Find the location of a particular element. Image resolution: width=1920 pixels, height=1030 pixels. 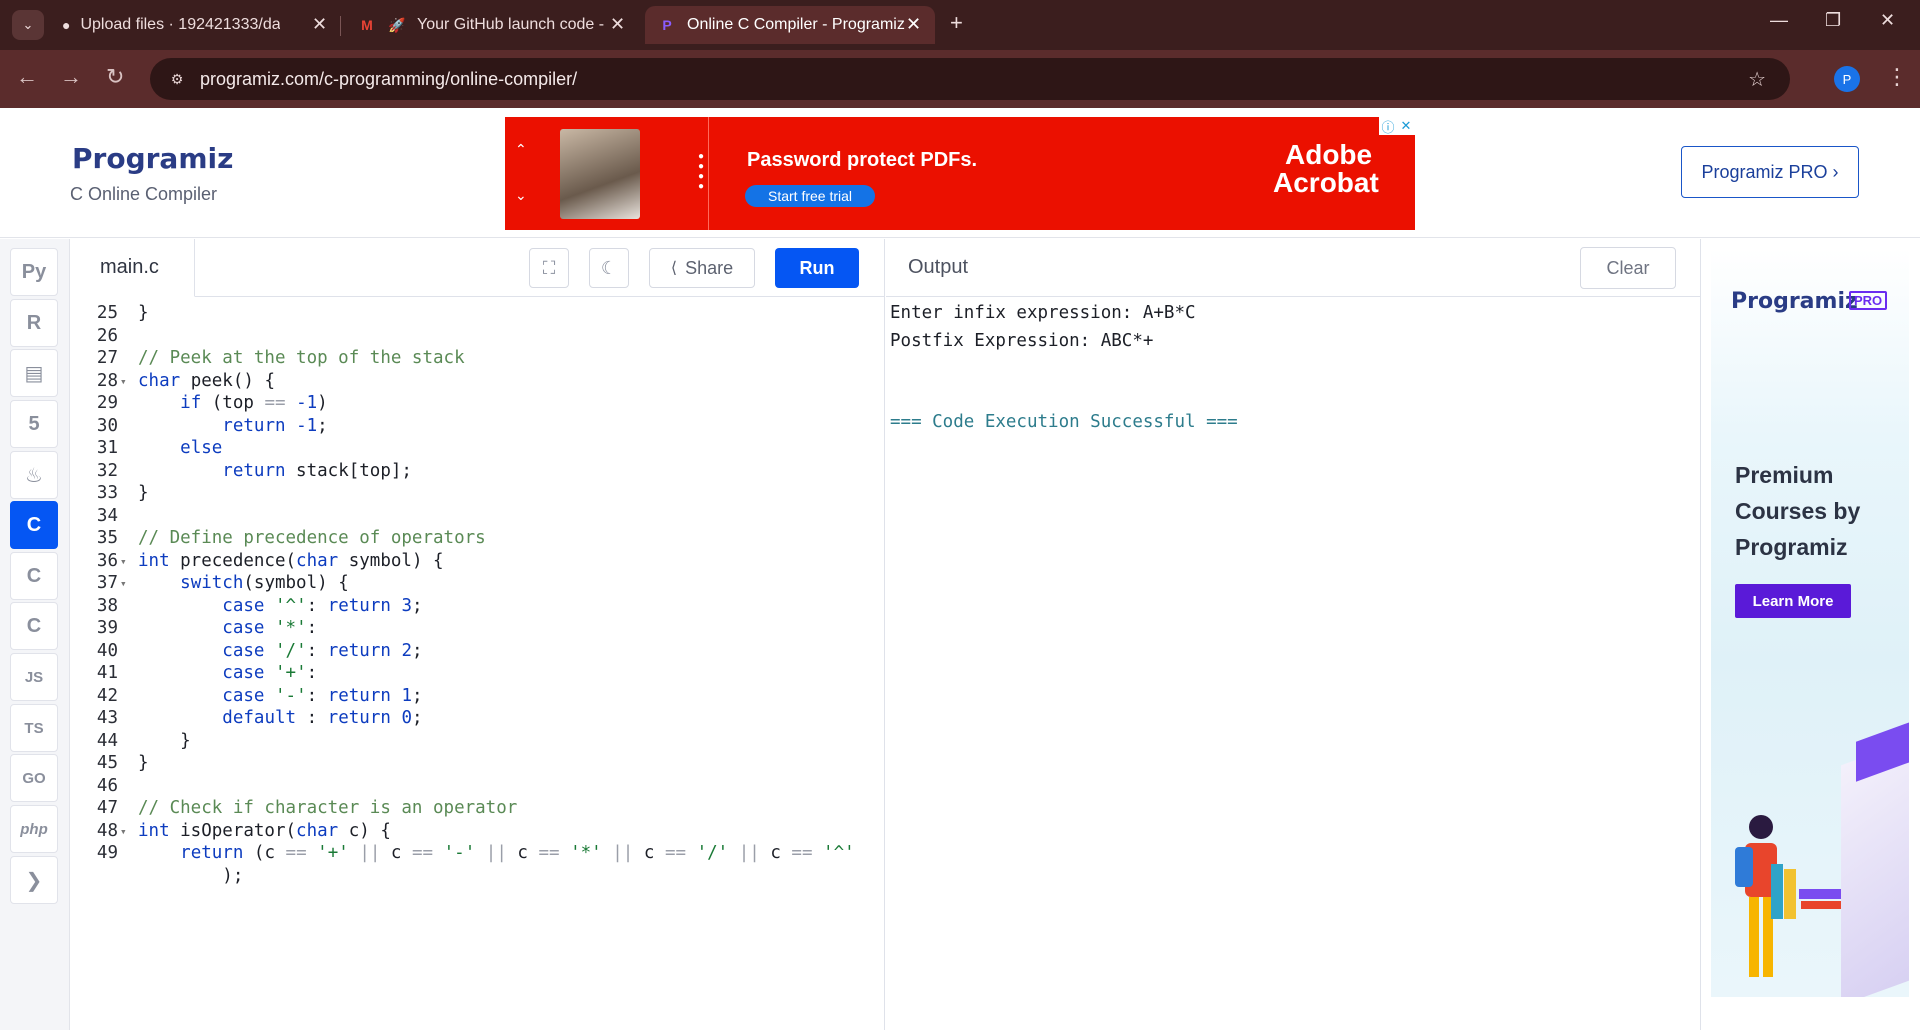

code-line: 36 ▾ int precedence(char symbol) { is located at coordinates (472, 562).